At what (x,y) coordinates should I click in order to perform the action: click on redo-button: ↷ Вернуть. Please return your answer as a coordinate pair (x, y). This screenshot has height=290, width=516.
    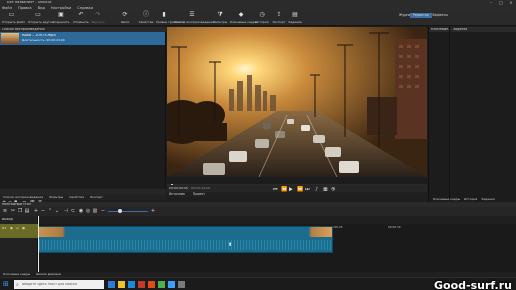
    Looking at the image, I should click on (98, 18).